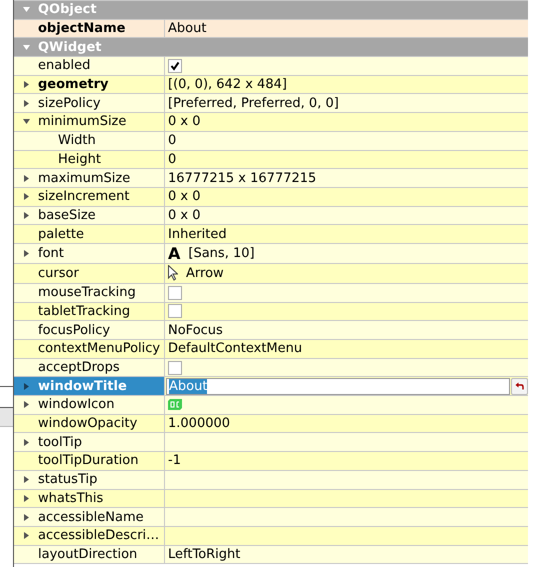 This screenshot has width=538, height=567. Describe the element at coordinates (199, 424) in the screenshot. I see `property-value: 1.000000` at that location.